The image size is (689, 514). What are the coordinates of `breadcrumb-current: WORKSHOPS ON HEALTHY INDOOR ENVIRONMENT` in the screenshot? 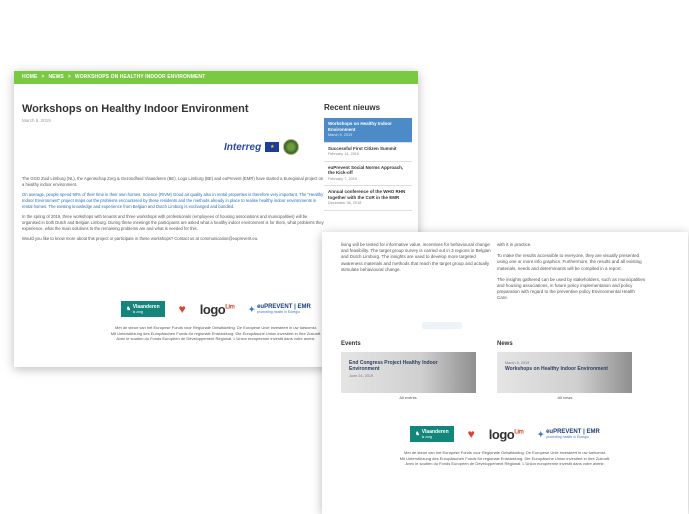 It's located at (140, 77).